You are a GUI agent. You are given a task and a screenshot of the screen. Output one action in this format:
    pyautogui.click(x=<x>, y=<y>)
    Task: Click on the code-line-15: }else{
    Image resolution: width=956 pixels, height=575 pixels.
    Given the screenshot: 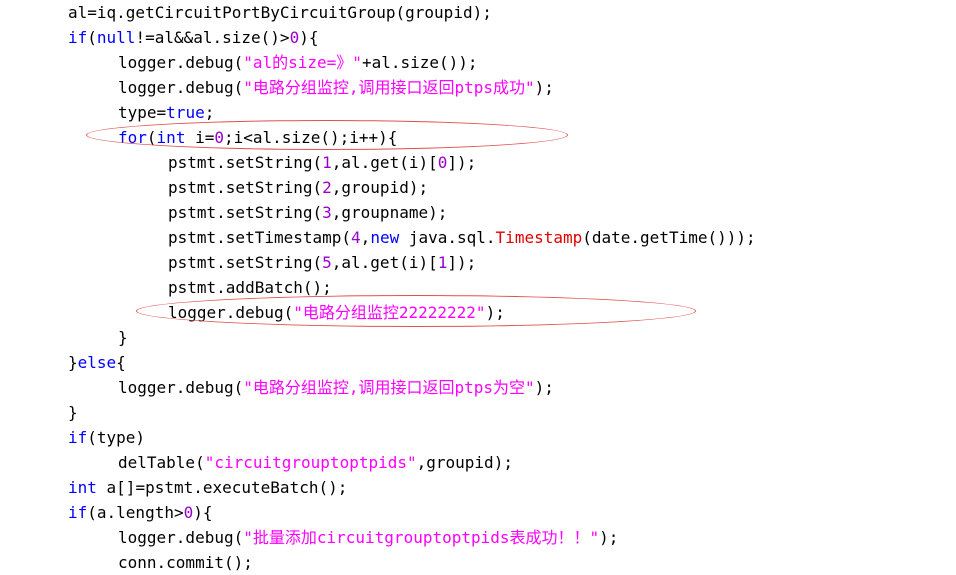 What is the action you would take?
    pyautogui.click(x=97, y=362)
    